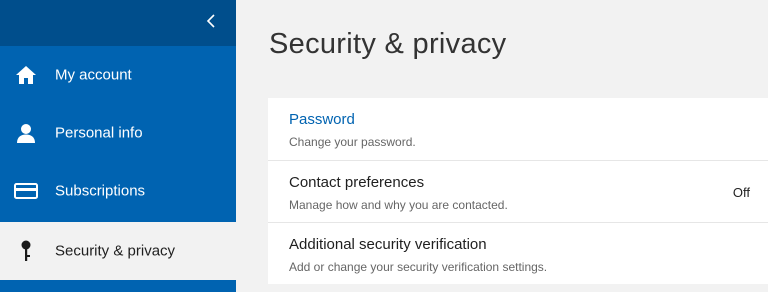 The width and height of the screenshot is (768, 292). I want to click on key-icon, so click(26, 251).